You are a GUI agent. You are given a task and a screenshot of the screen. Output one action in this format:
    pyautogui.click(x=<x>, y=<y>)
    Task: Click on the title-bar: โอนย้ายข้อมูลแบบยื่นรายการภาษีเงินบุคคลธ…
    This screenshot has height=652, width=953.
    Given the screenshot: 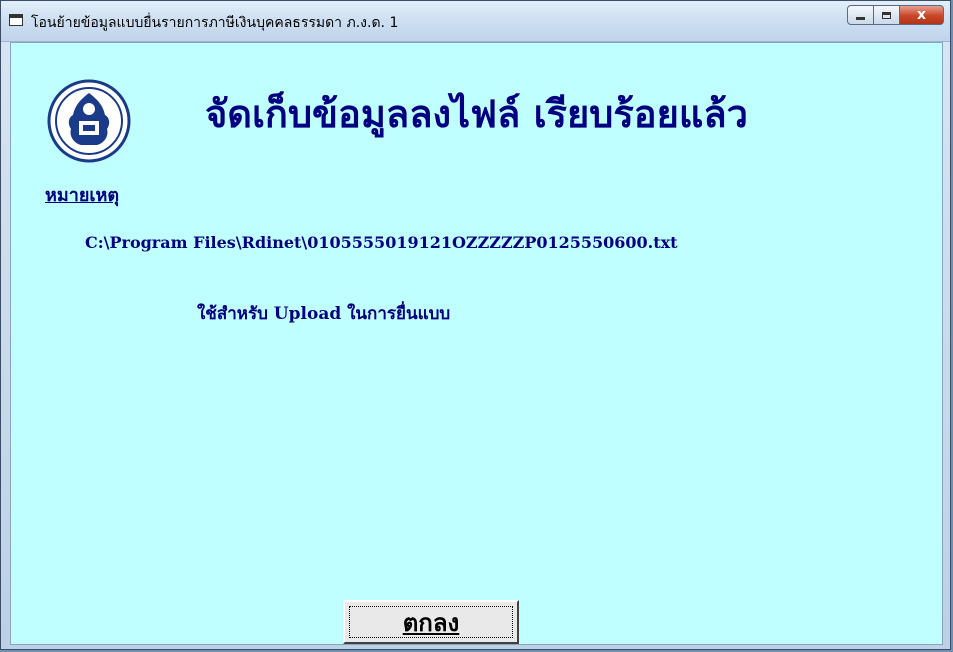 What is the action you would take?
    pyautogui.click(x=475, y=21)
    